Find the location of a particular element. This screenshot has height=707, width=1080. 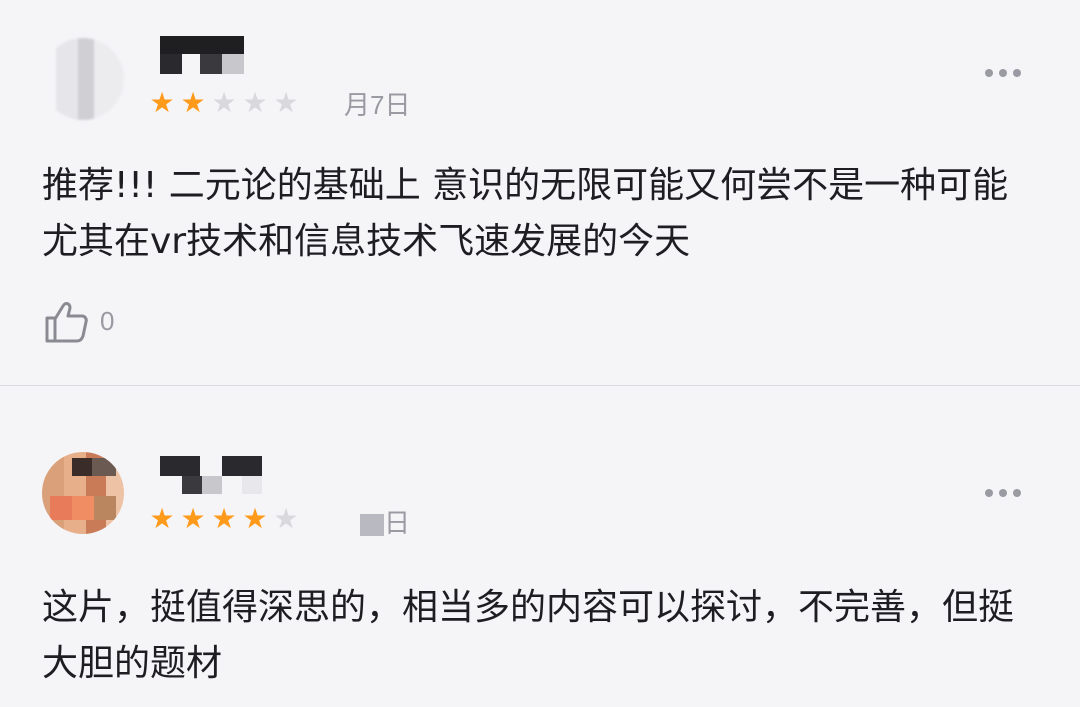

divider is located at coordinates (540, 385).